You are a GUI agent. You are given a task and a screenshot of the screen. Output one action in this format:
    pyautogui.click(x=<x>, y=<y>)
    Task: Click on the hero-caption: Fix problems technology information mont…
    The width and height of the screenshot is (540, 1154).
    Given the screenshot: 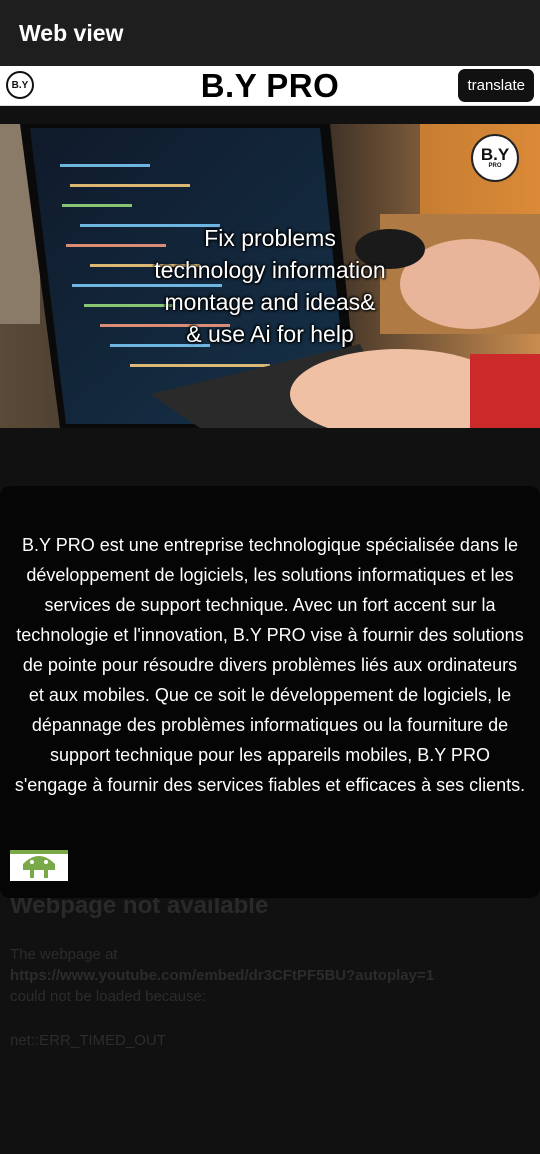 What is the action you would take?
    pyautogui.click(x=270, y=286)
    